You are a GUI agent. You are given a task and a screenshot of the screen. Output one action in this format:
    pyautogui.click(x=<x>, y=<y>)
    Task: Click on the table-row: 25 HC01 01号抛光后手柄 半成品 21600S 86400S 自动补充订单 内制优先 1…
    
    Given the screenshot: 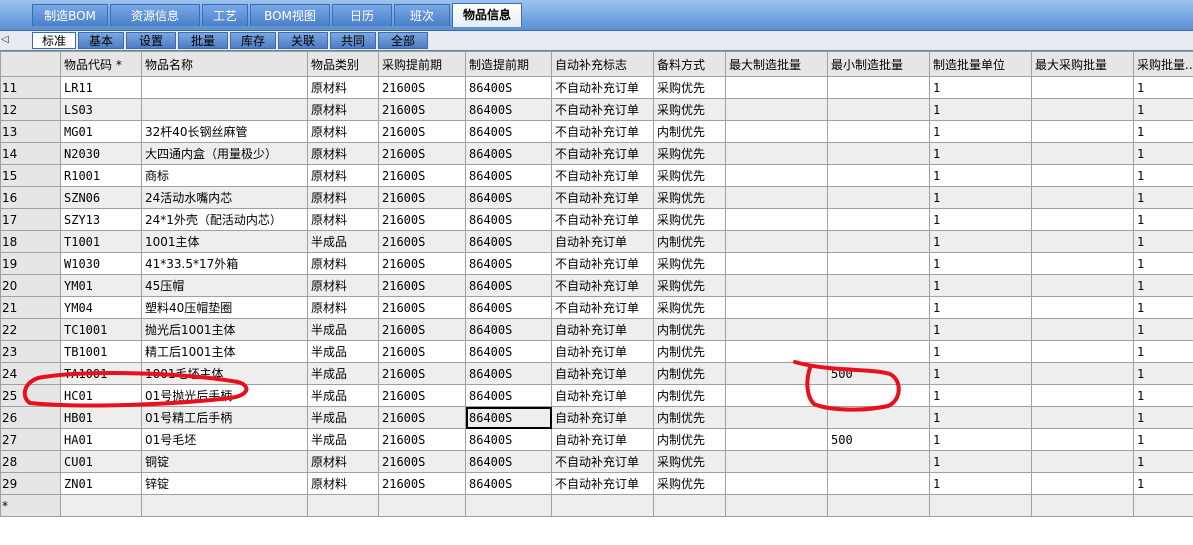 What is the action you would take?
    pyautogui.click(x=596, y=395)
    